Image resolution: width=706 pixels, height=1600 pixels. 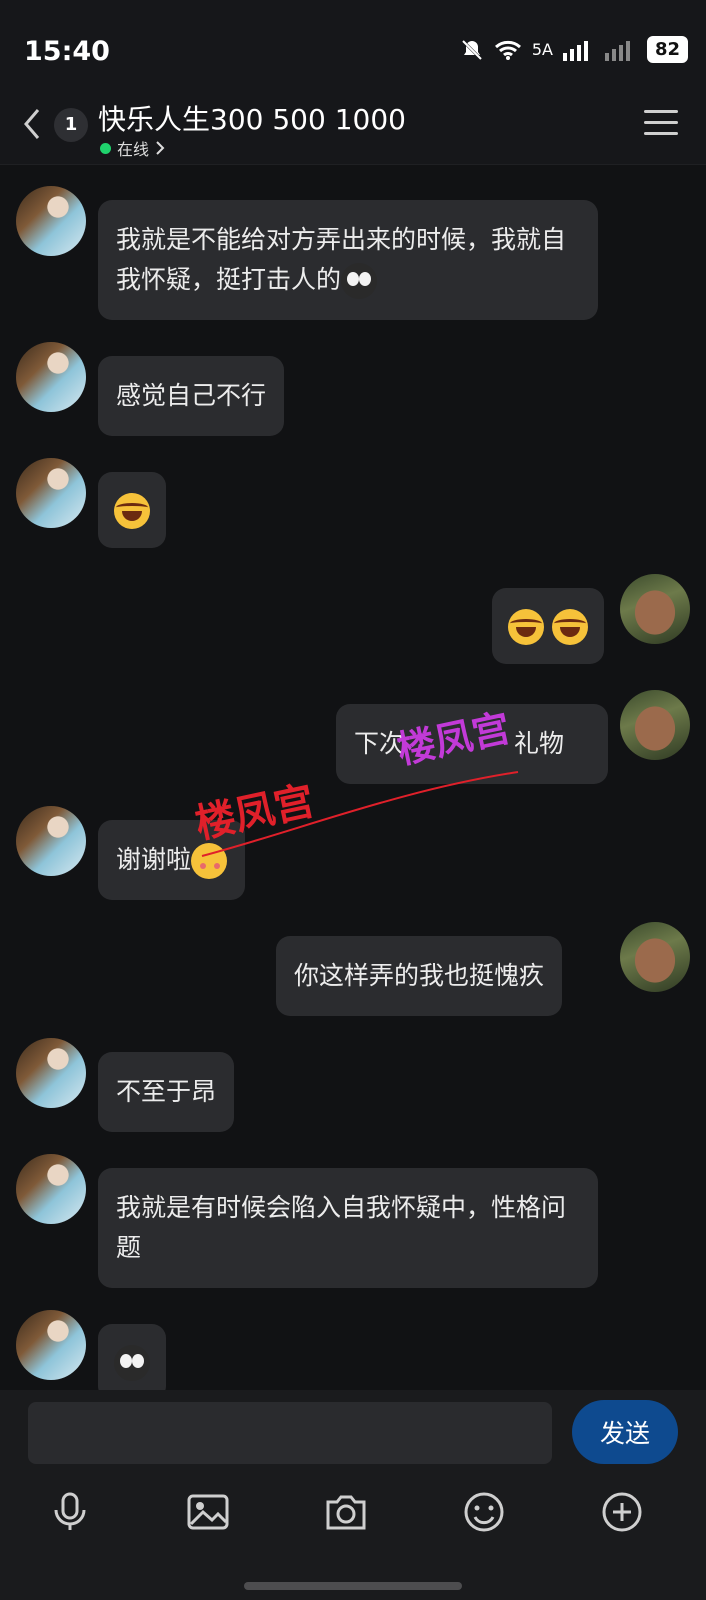 I want to click on status-icons: 5A 82, so click(x=574, y=49).